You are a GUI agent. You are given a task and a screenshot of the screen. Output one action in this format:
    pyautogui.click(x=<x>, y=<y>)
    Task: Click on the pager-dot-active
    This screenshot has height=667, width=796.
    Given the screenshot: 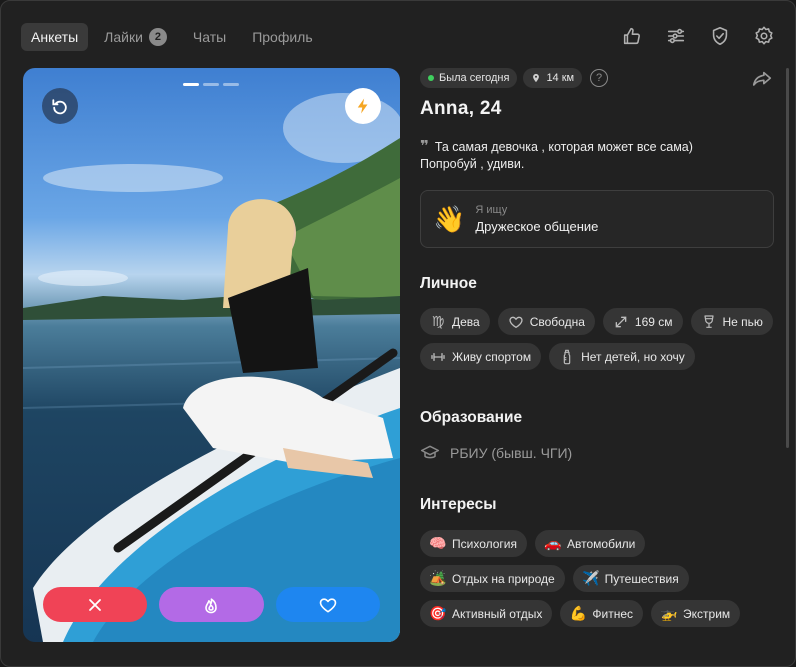 What is the action you would take?
    pyautogui.click(x=191, y=84)
    